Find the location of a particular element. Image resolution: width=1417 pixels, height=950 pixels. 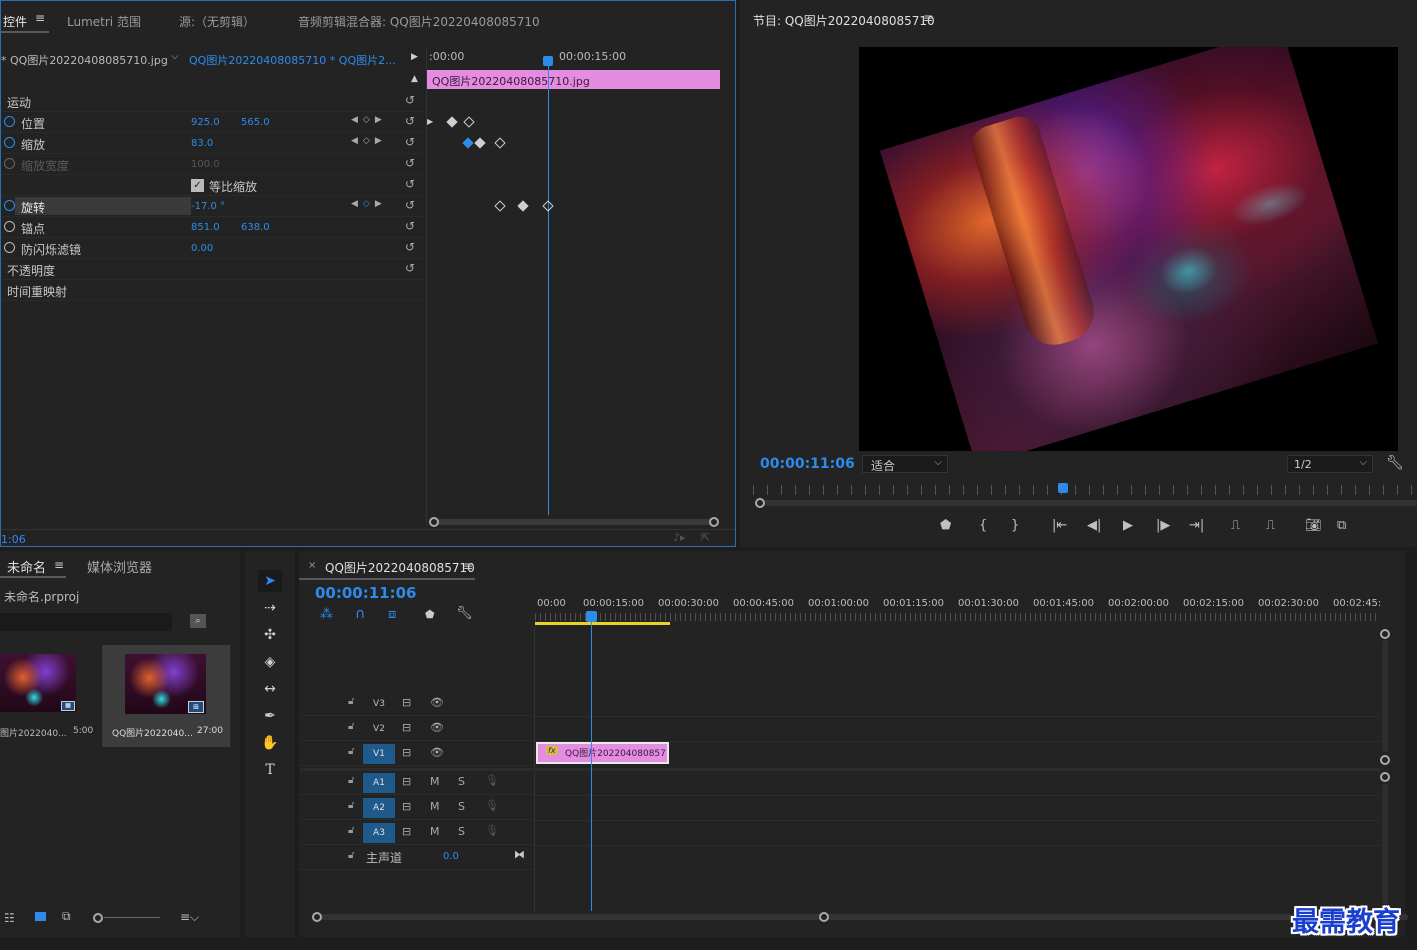

lift-icon: ⎍ is located at coordinates (1235, 525).